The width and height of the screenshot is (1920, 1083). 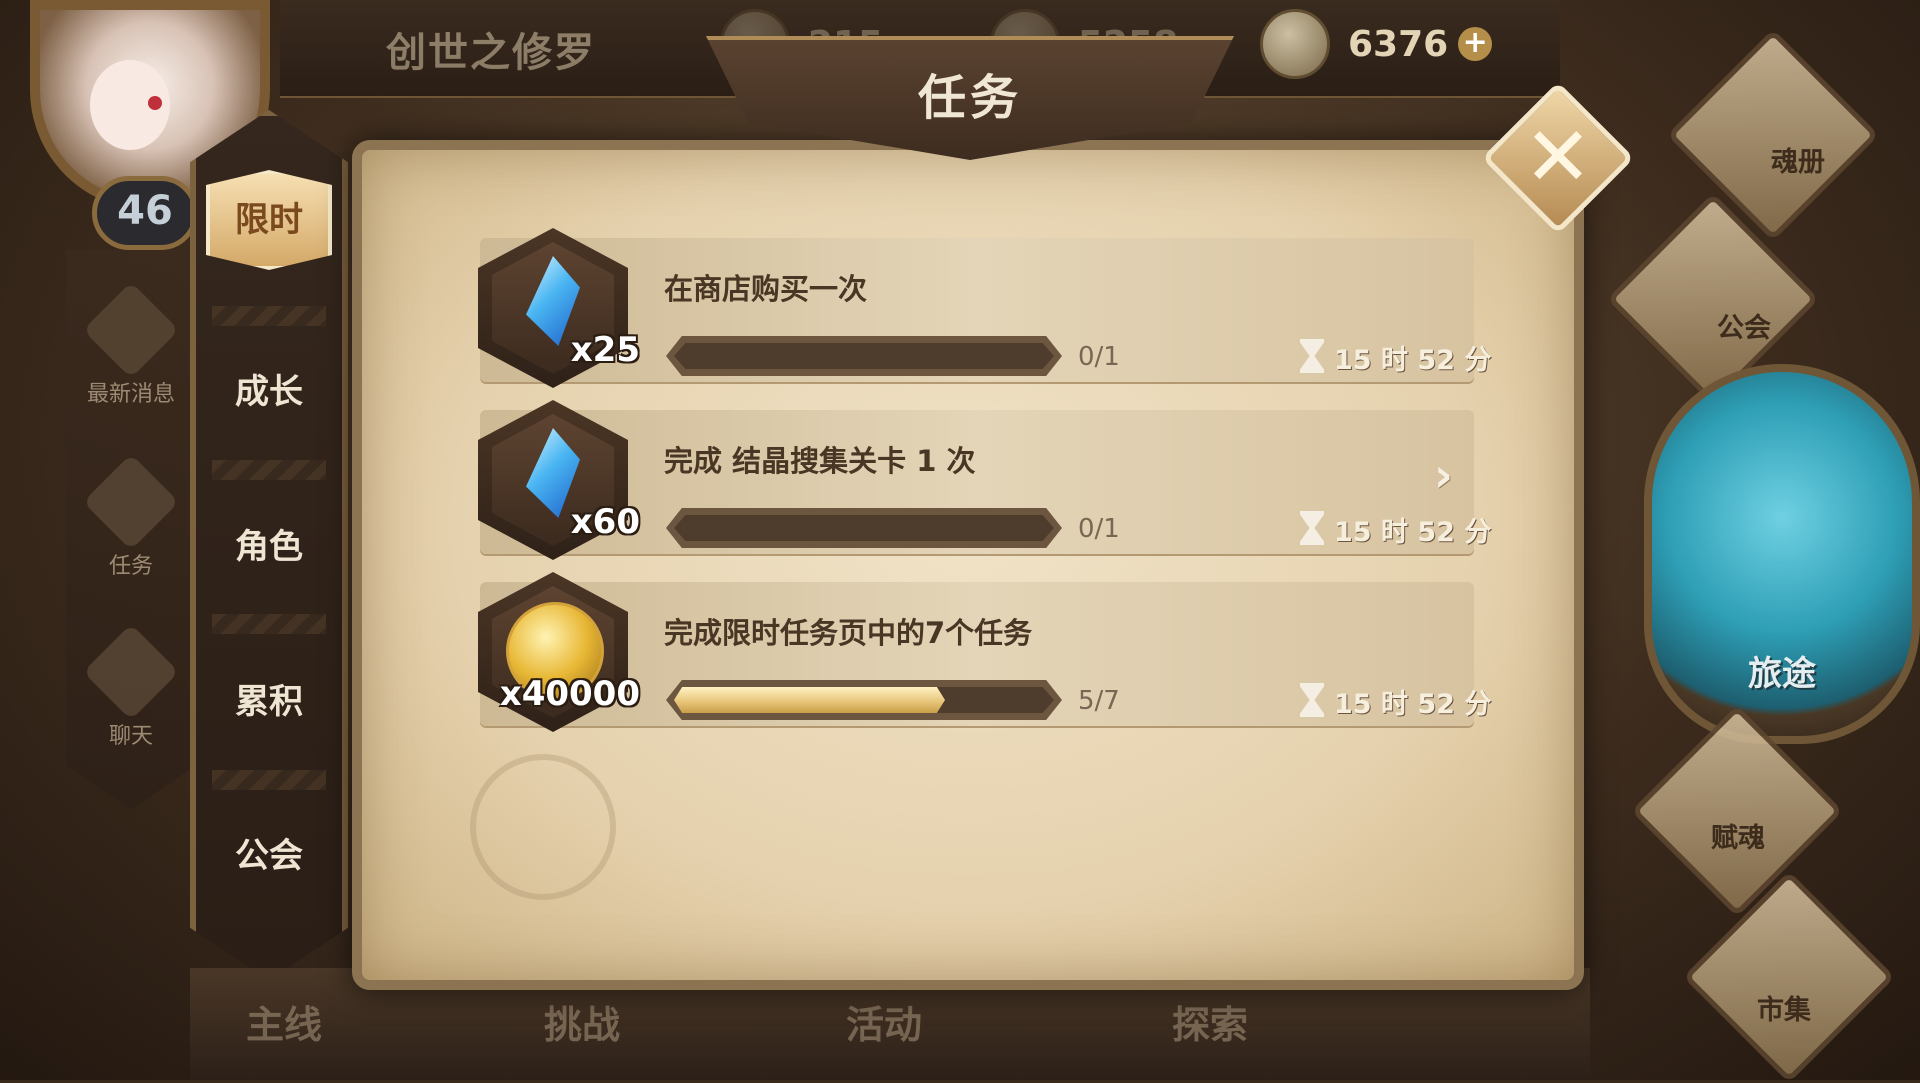 What do you see at coordinates (269, 547) in the screenshot?
I see `tab-character: 角色` at bounding box center [269, 547].